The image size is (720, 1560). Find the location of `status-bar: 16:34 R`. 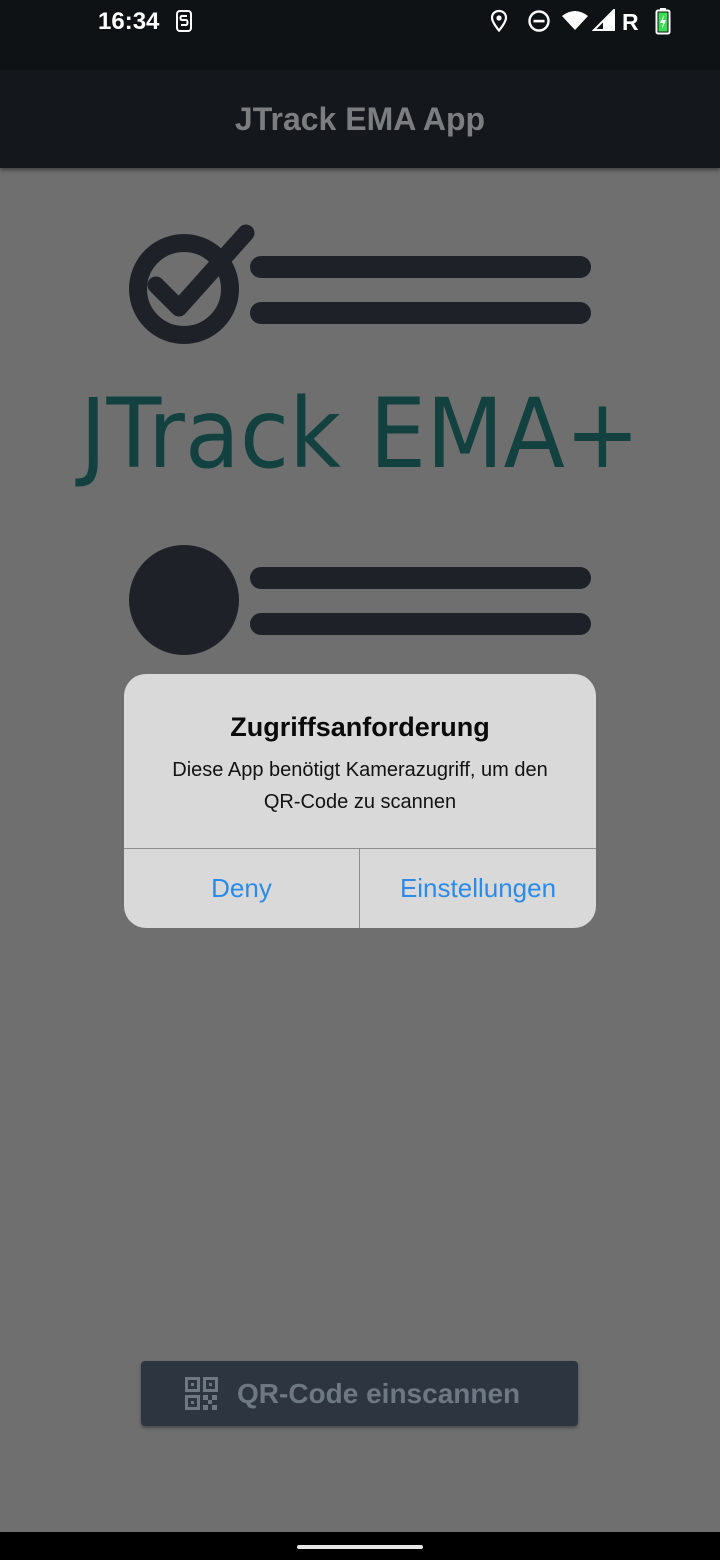

status-bar: 16:34 R is located at coordinates (360, 35).